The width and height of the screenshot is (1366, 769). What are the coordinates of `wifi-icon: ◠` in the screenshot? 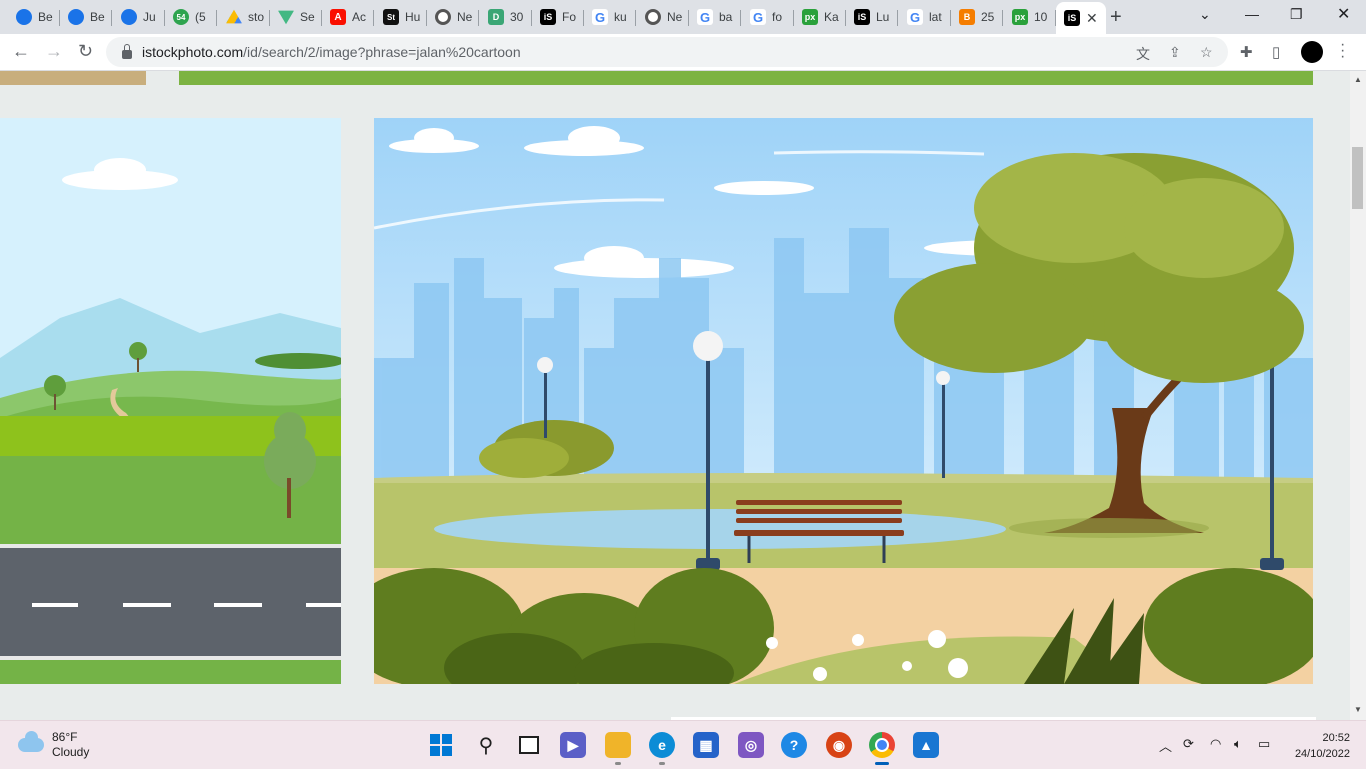 It's located at (1215, 744).